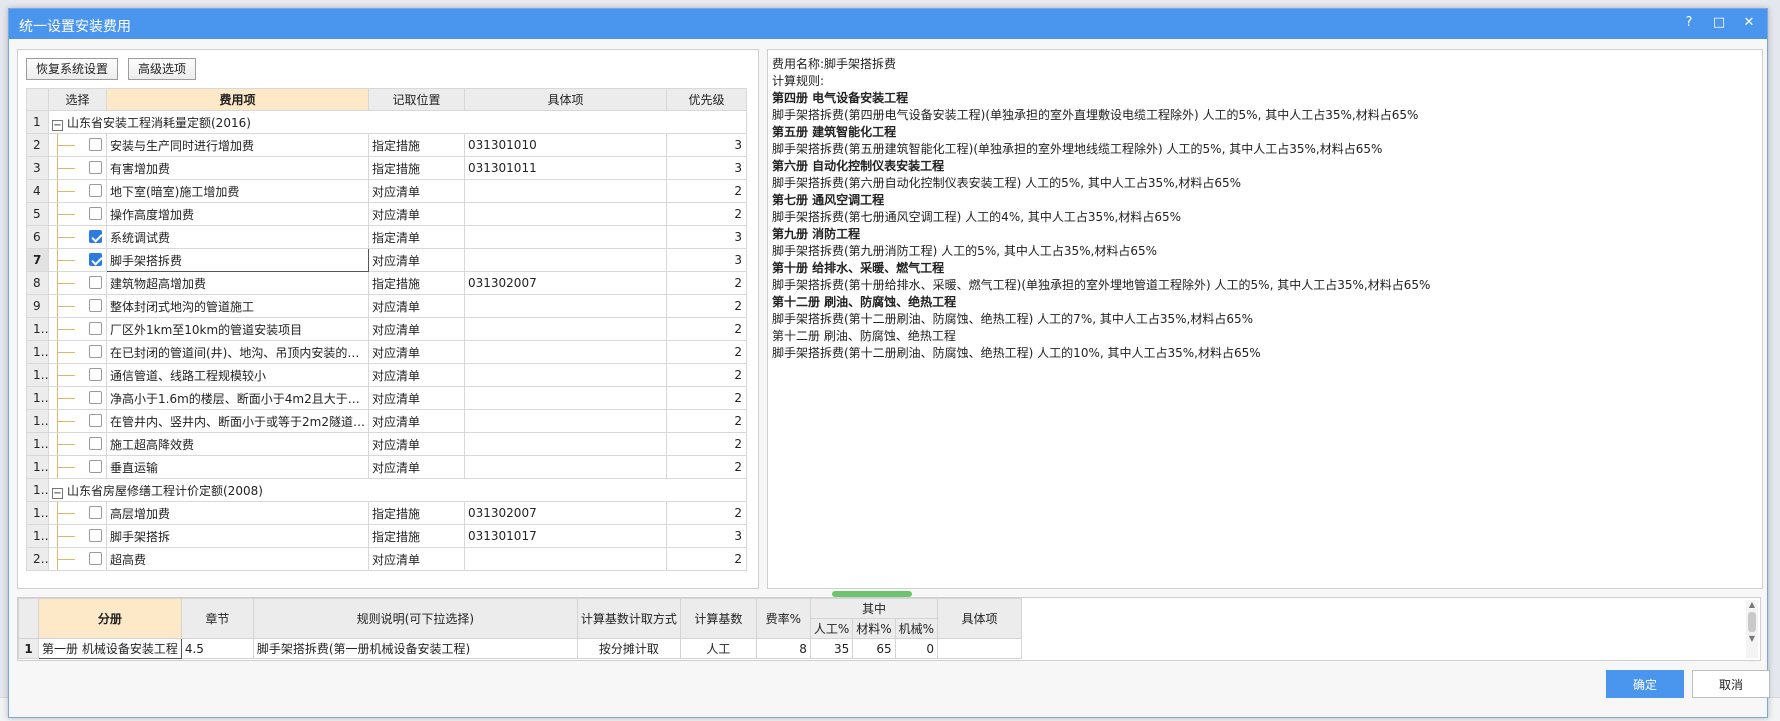  Describe the element at coordinates (831, 648) in the screenshot. I see `rule-labor-cell: 35` at that location.